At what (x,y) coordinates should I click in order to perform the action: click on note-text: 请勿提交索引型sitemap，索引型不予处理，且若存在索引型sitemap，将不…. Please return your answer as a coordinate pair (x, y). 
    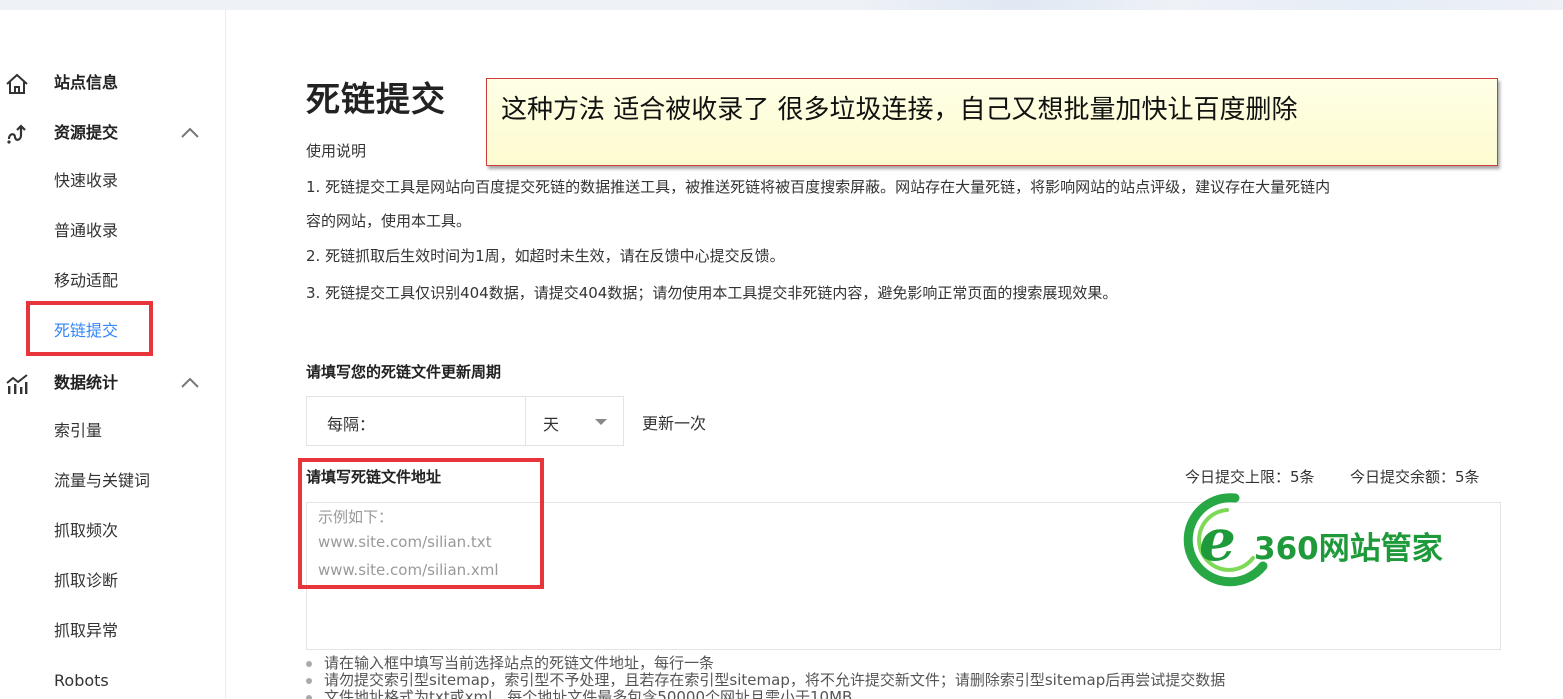
    Looking at the image, I should click on (775, 680).